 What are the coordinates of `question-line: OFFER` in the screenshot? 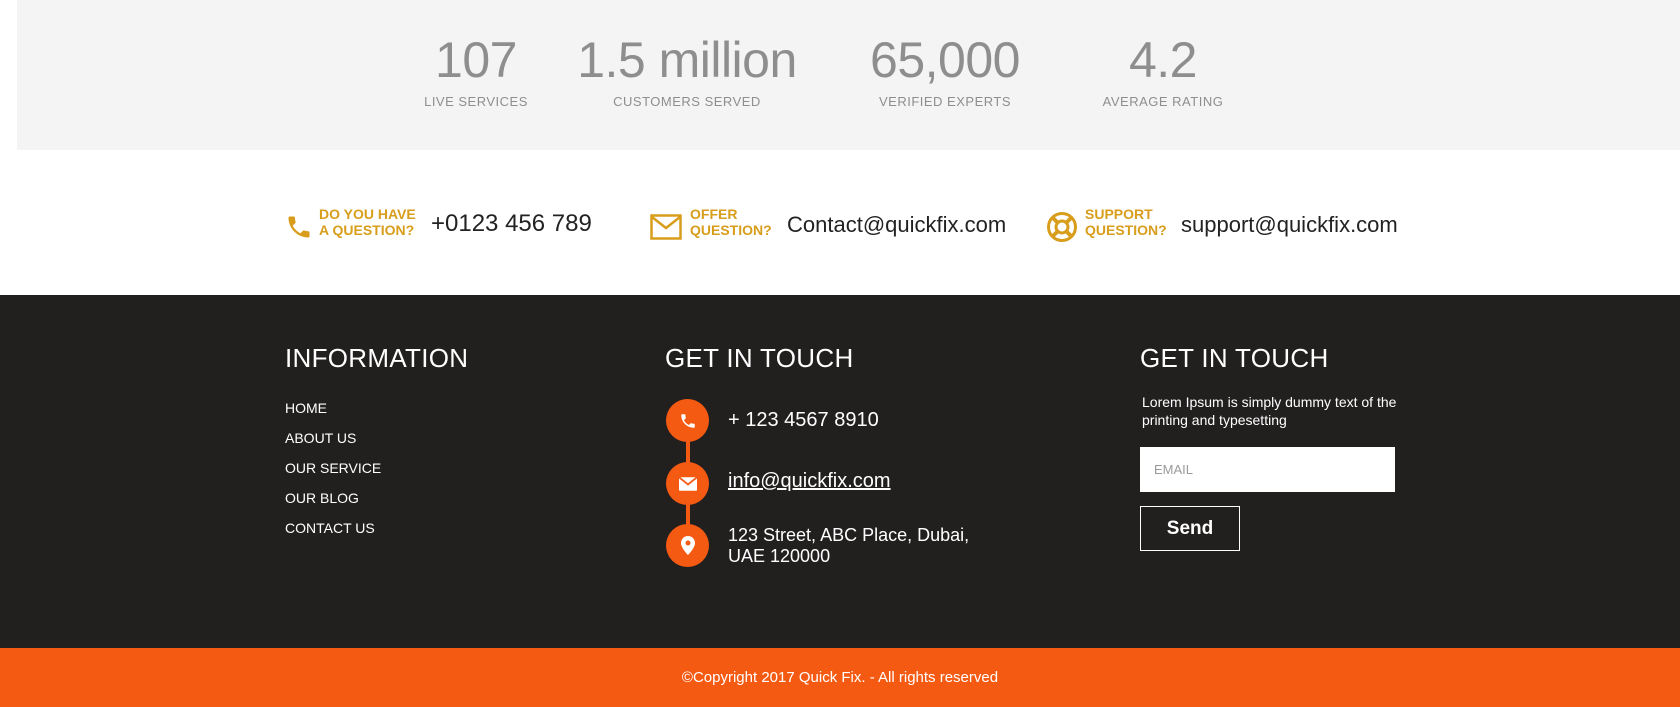 It's located at (714, 214).